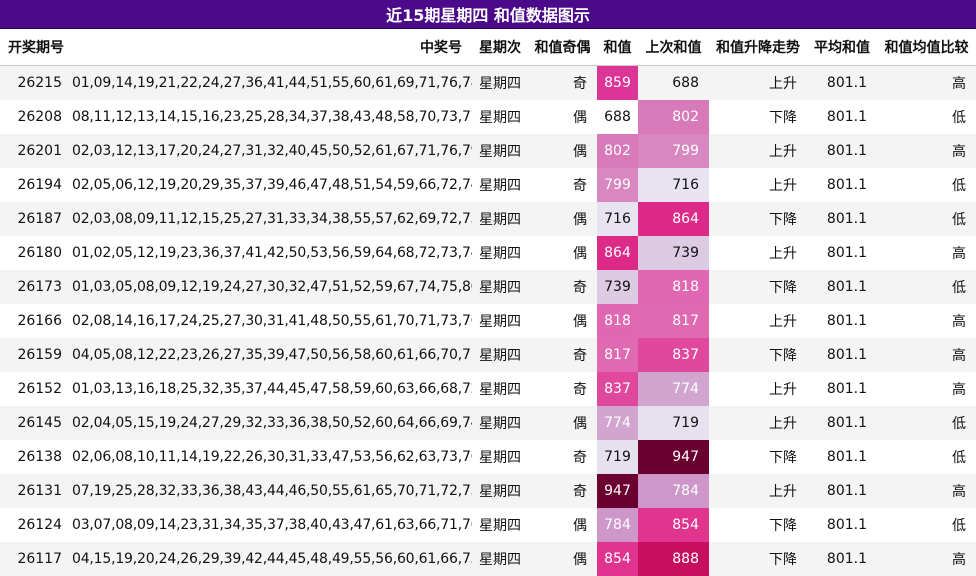 Image resolution: width=976 pixels, height=576 pixels. What do you see at coordinates (36, 185) in the screenshot?
I see `cell-issue: 26194` at bounding box center [36, 185].